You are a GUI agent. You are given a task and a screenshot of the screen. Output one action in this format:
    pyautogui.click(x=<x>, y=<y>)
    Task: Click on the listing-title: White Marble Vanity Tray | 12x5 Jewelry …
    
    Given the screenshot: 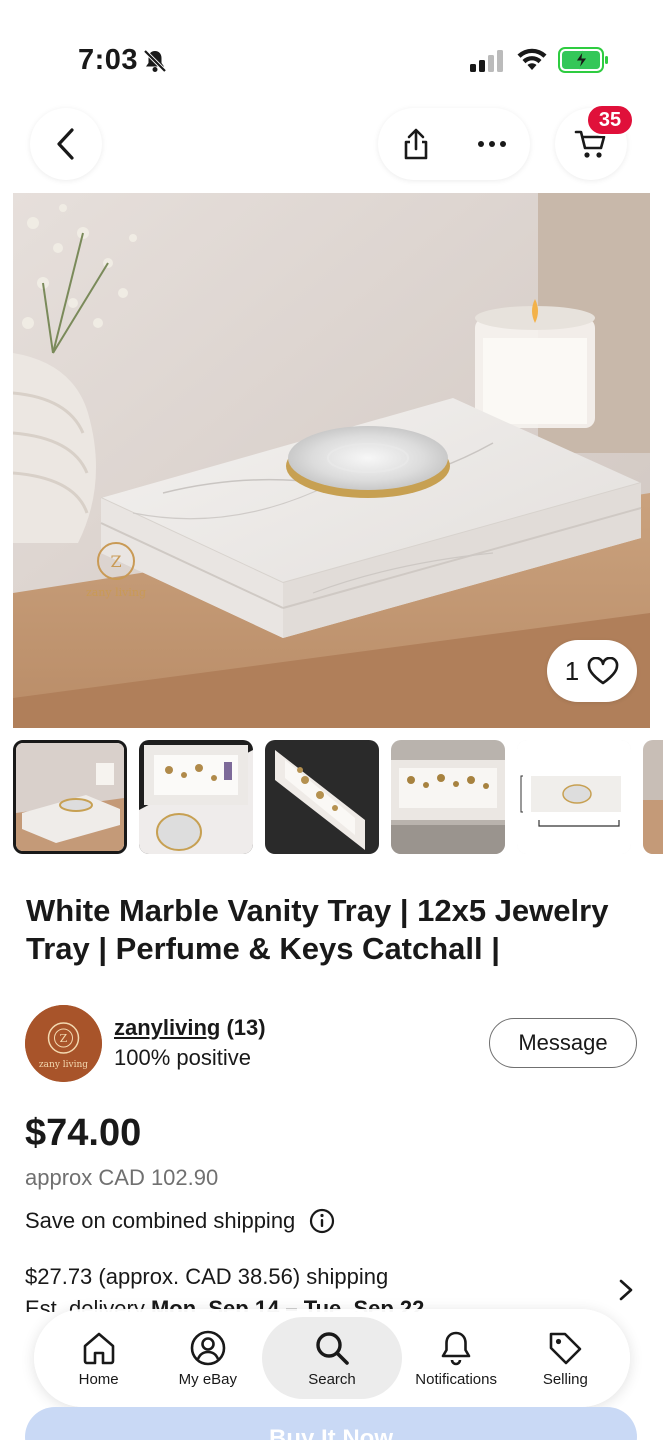 What is the action you would take?
    pyautogui.click(x=317, y=929)
    